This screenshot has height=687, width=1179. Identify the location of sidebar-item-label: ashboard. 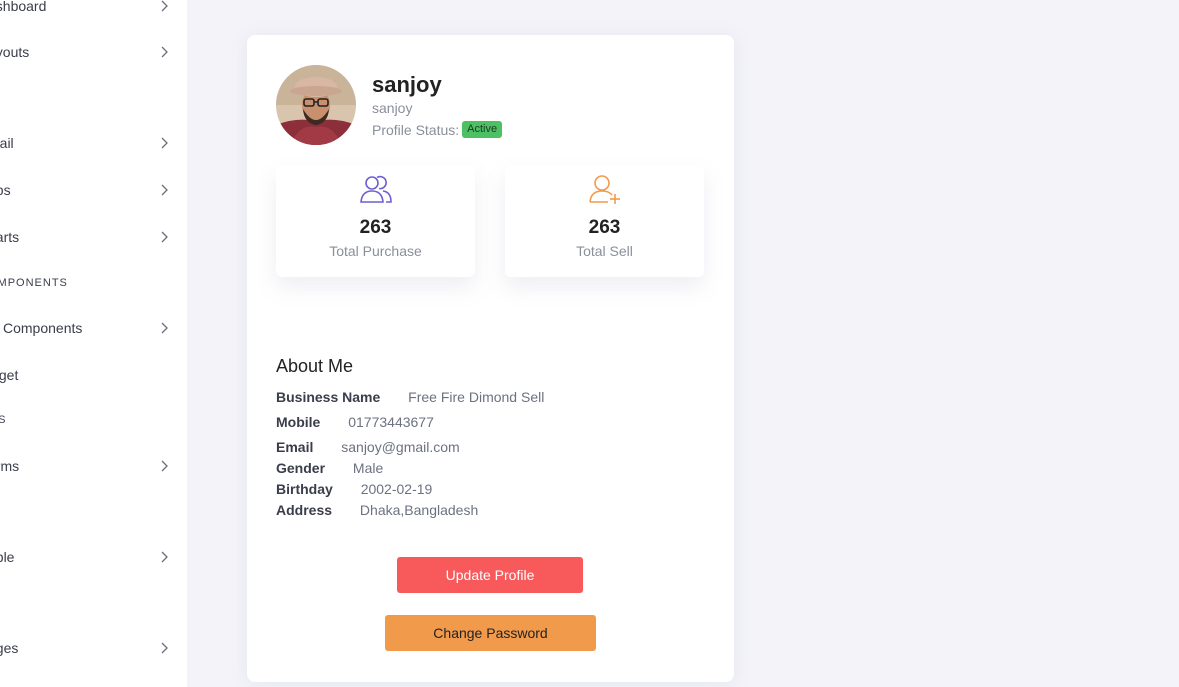
(23, 7).